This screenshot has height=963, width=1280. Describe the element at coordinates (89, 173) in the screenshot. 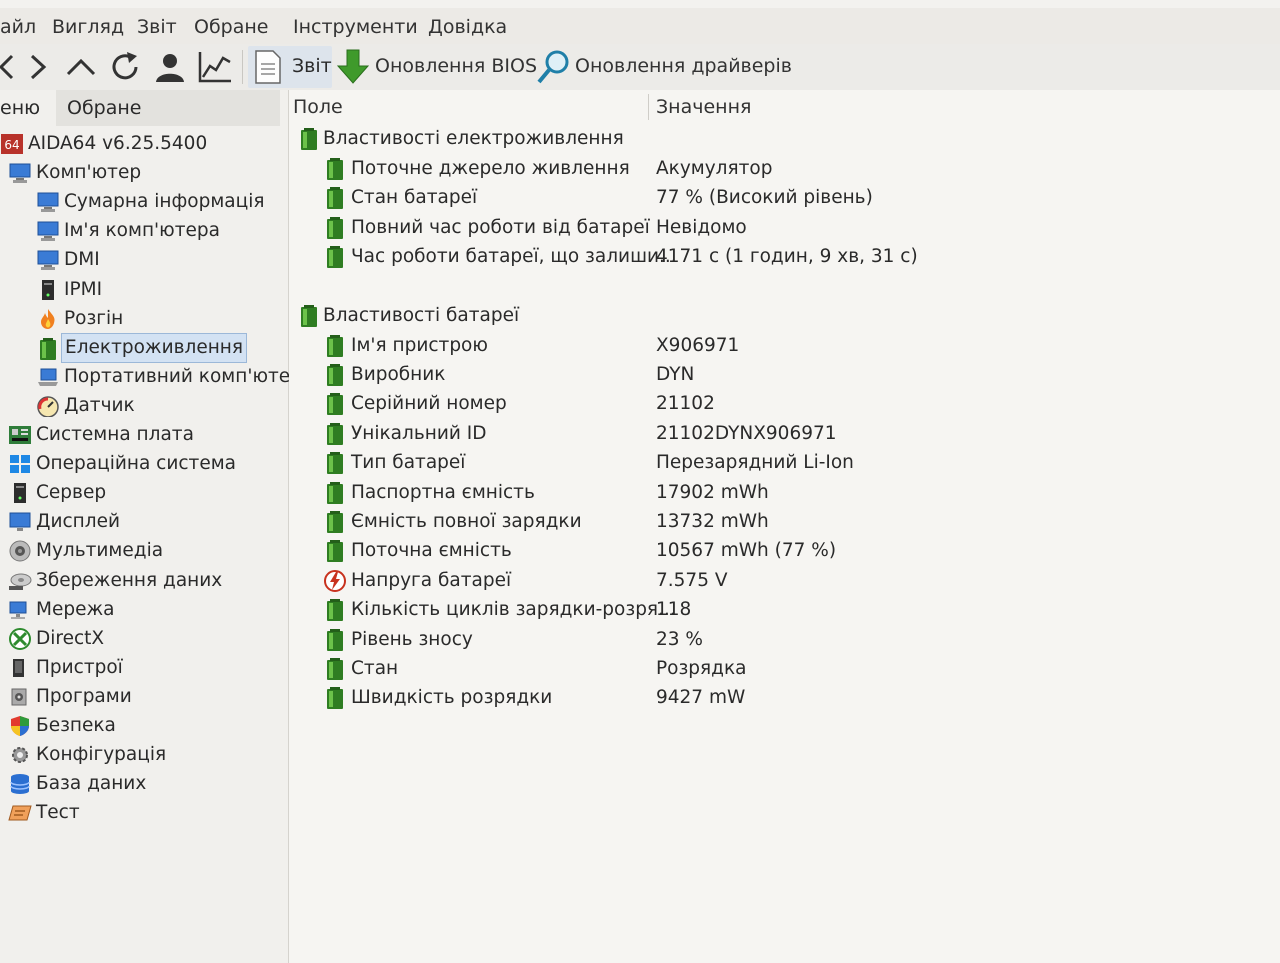

I see `tree-item-label: Комп'ютер` at that location.